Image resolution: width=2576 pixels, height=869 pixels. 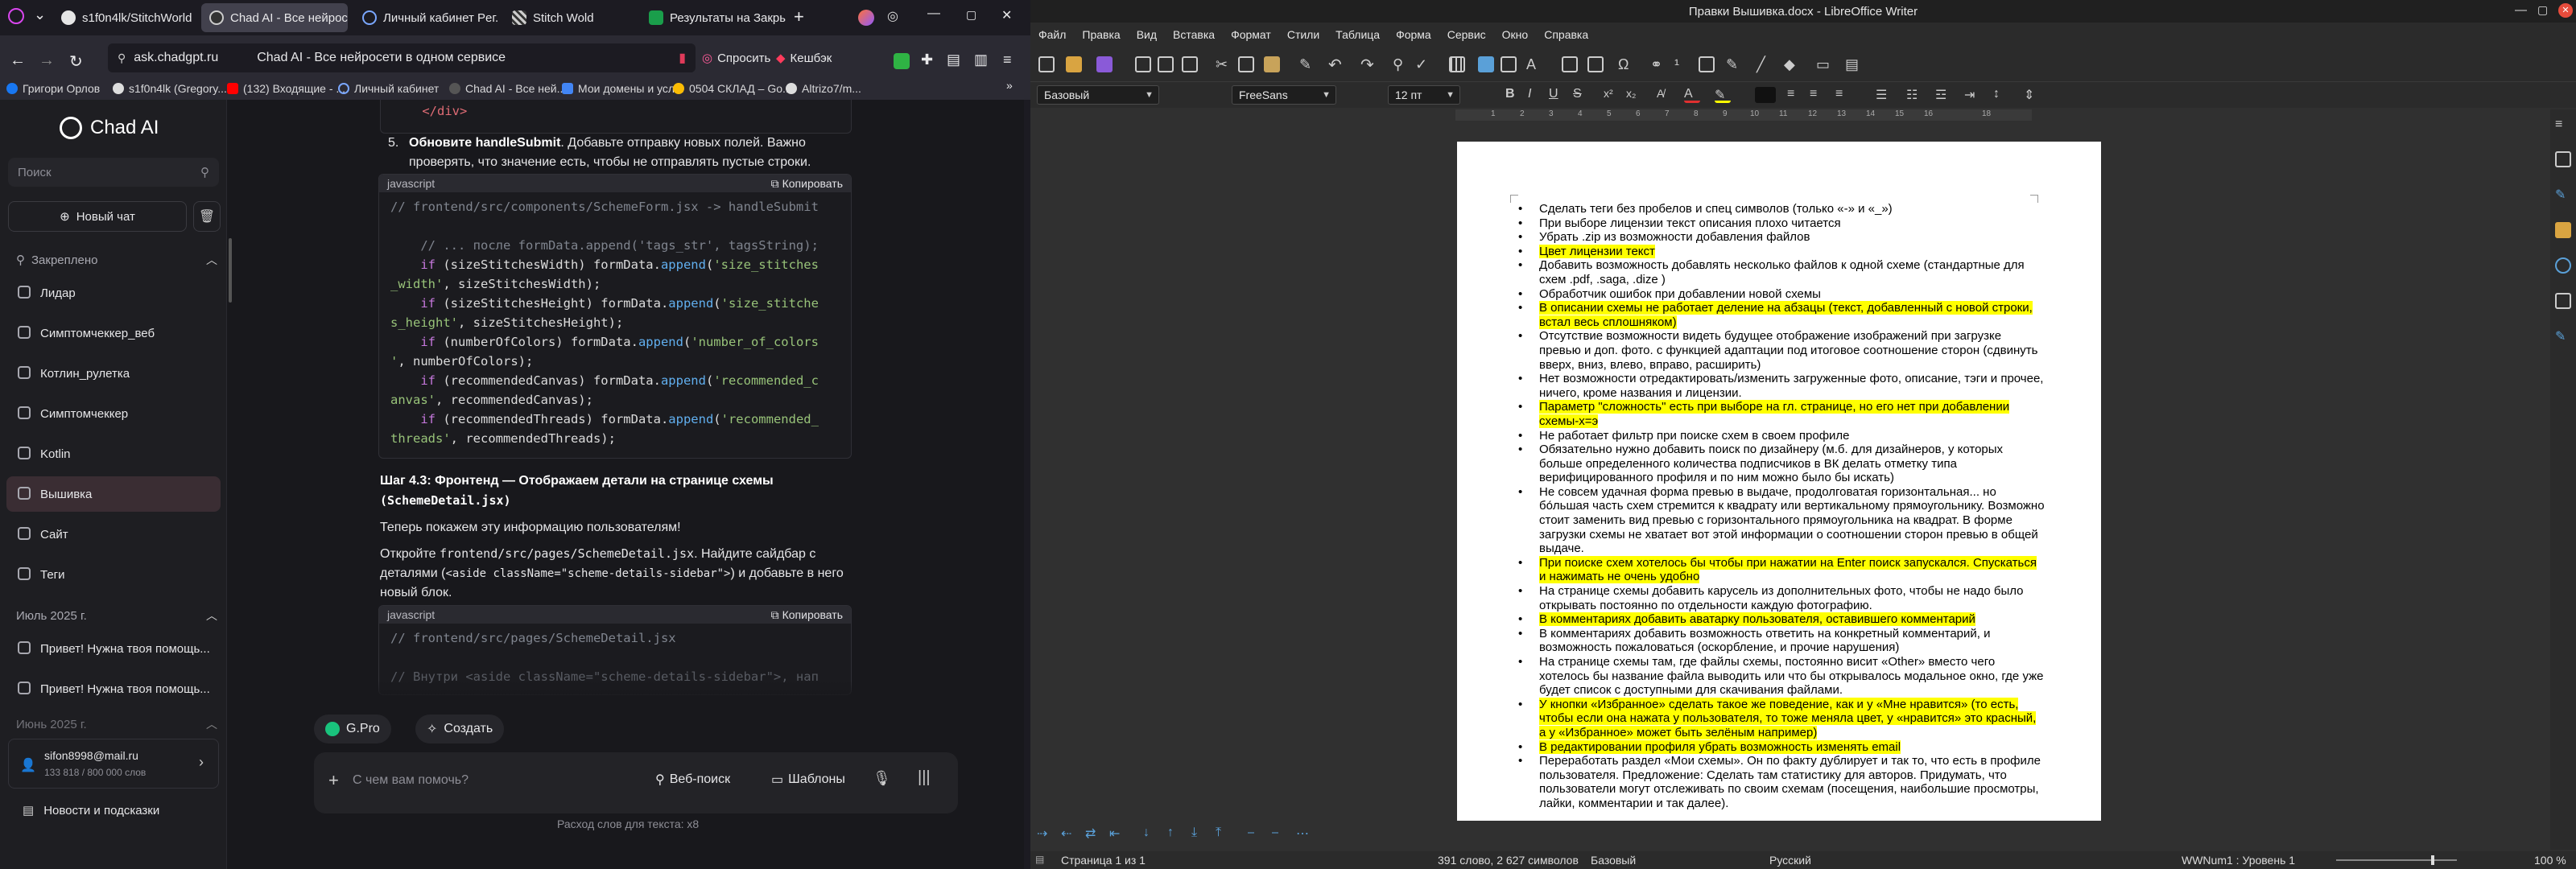 I want to click on paste-icon, so click(x=1272, y=64).